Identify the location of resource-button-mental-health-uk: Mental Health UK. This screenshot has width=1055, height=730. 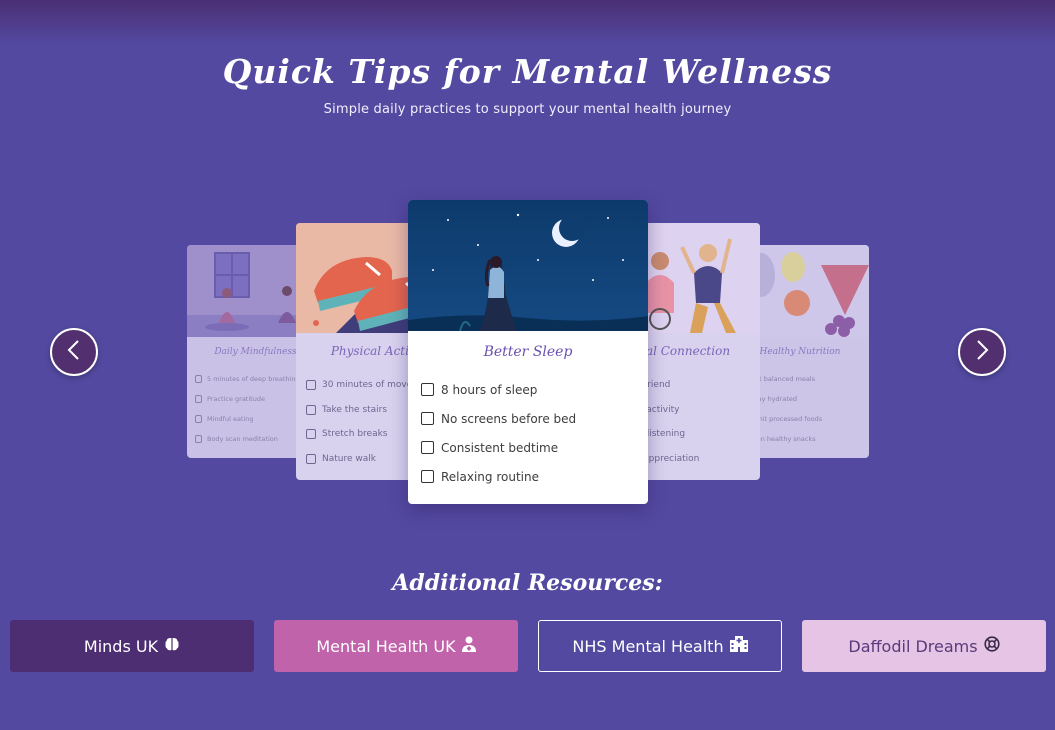
(396, 646).